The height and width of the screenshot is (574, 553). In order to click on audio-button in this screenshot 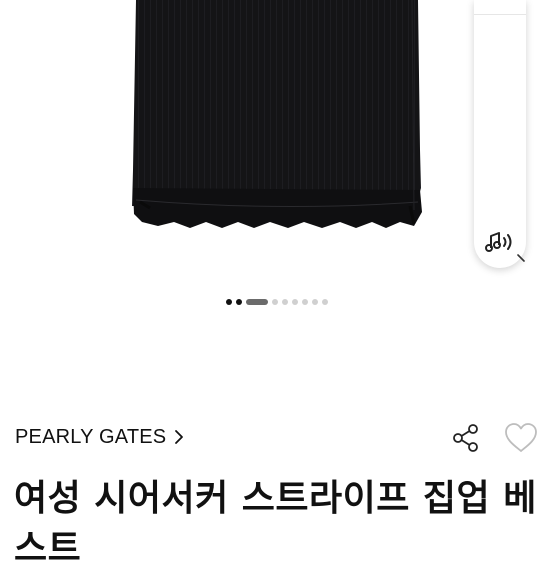, I will do `click(500, 243)`.